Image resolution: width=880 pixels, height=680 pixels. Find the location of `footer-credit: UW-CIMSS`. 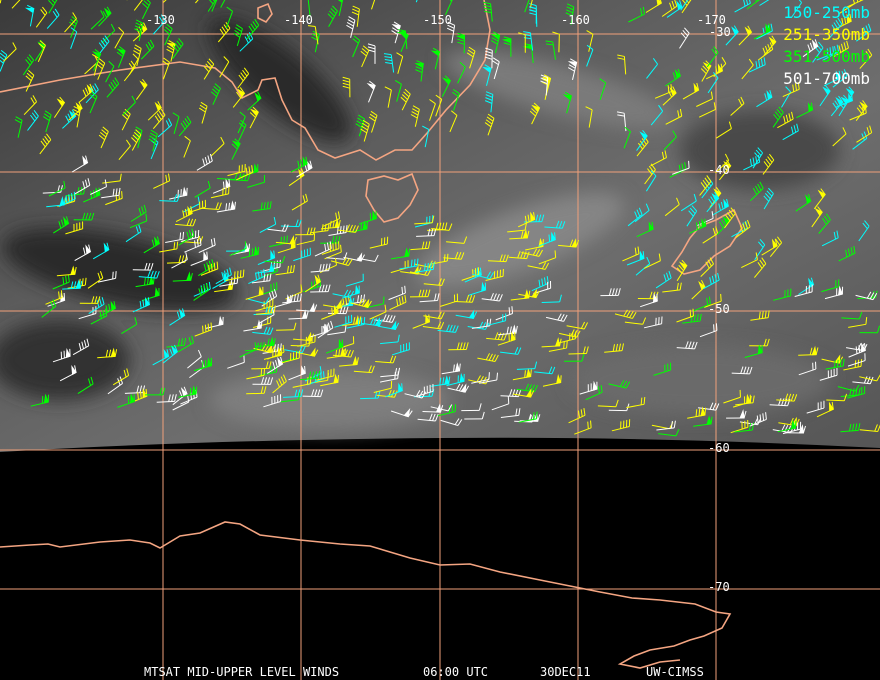

footer-credit: UW-CIMSS is located at coordinates (675, 672).